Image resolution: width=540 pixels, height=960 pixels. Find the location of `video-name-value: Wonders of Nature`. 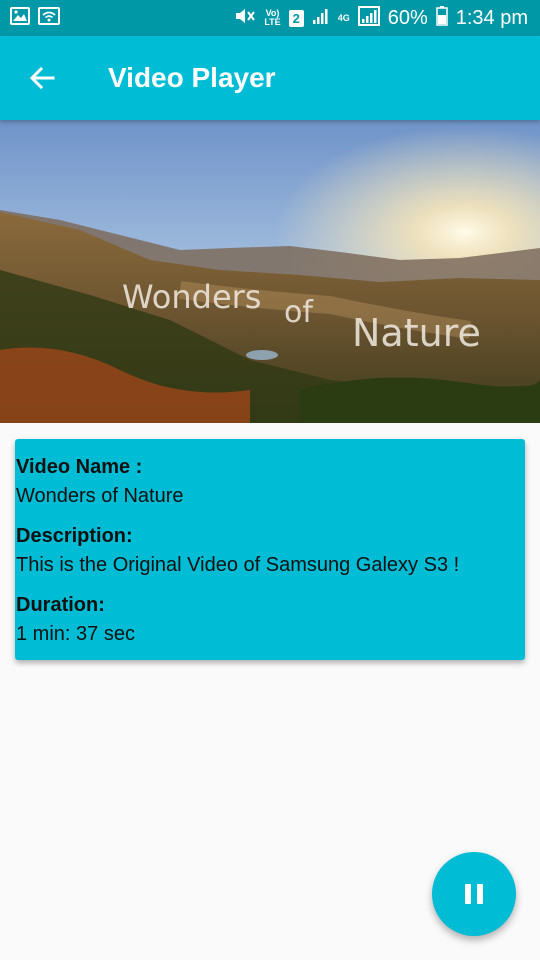

video-name-value: Wonders of Nature is located at coordinates (100, 496).